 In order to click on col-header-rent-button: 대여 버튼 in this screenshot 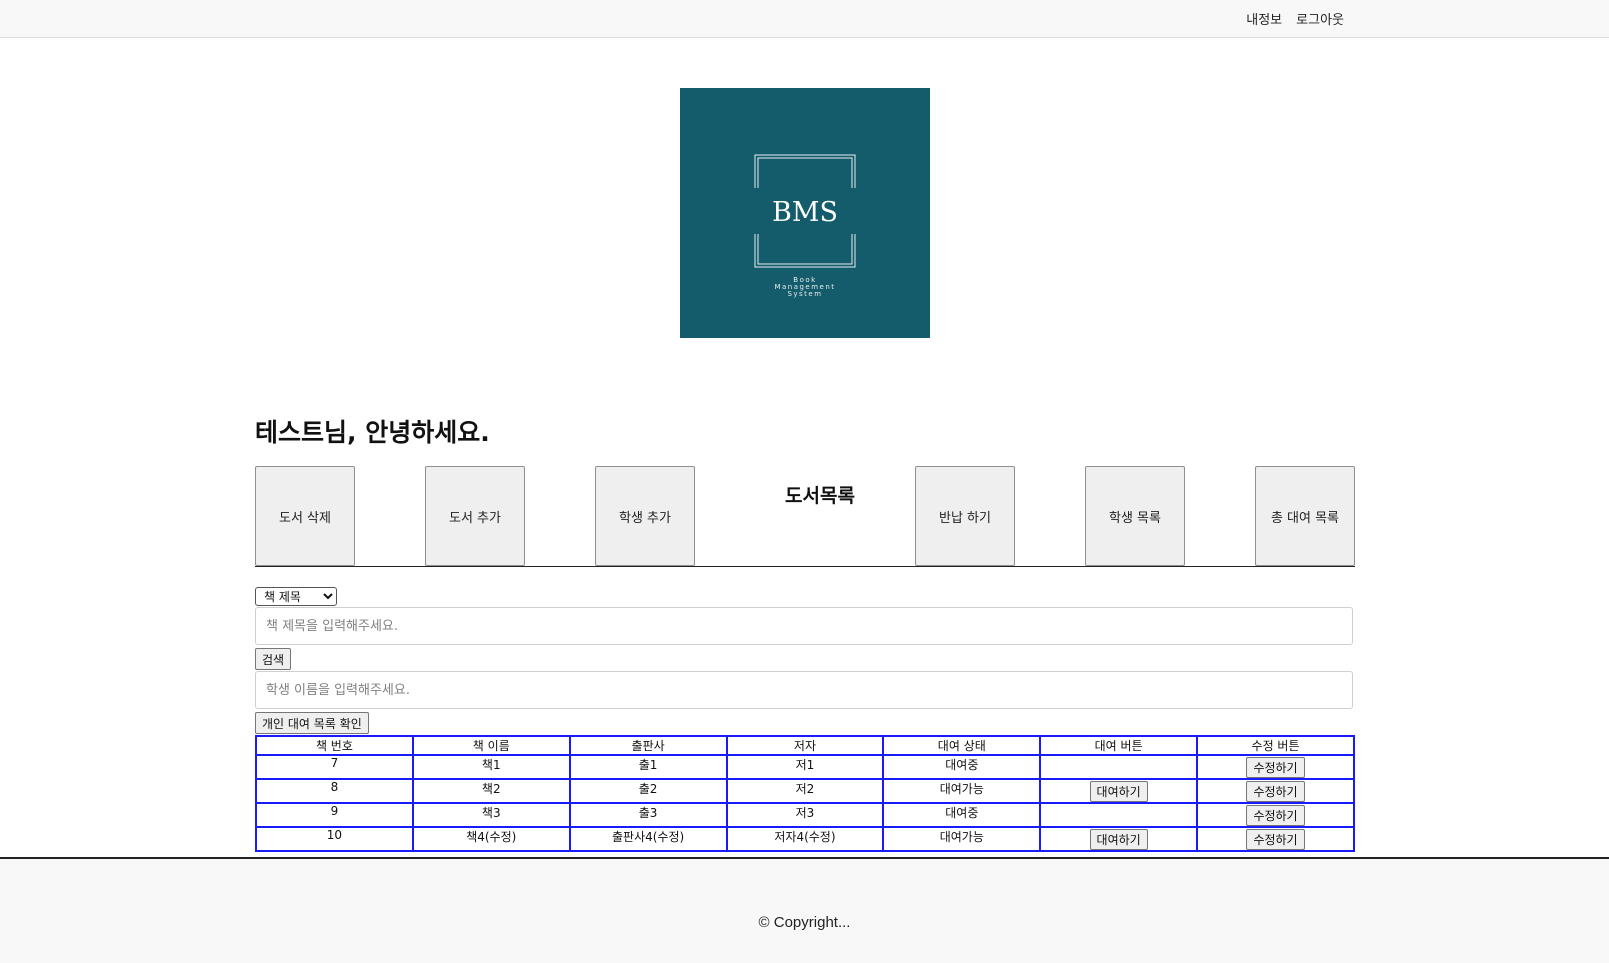, I will do `click(1119, 745)`.